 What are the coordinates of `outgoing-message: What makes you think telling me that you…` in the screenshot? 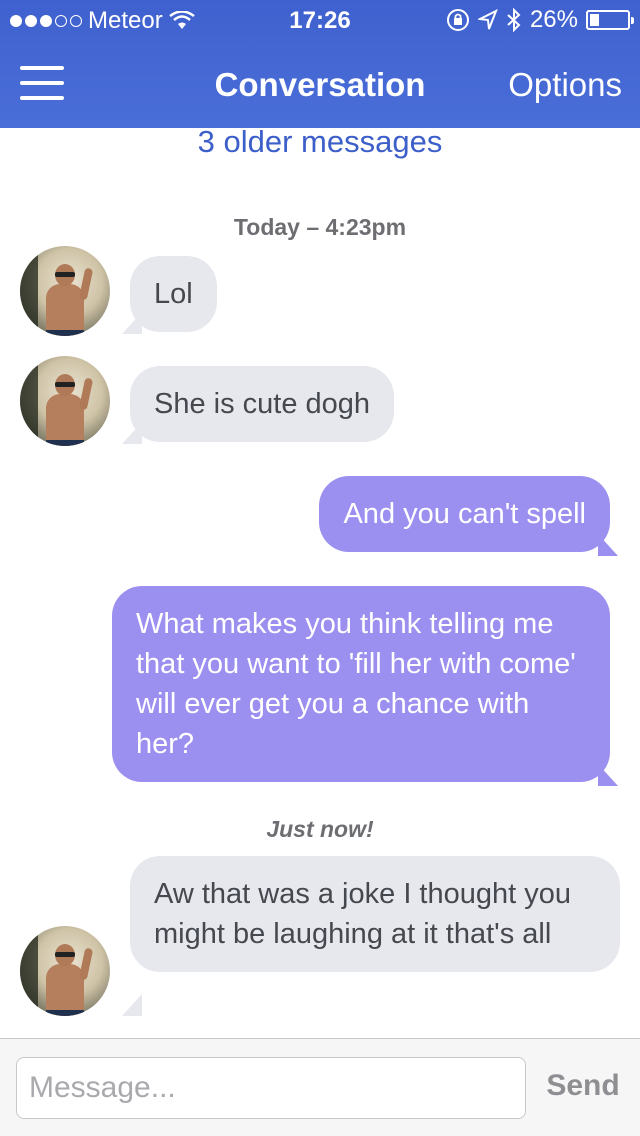 It's located at (361, 684).